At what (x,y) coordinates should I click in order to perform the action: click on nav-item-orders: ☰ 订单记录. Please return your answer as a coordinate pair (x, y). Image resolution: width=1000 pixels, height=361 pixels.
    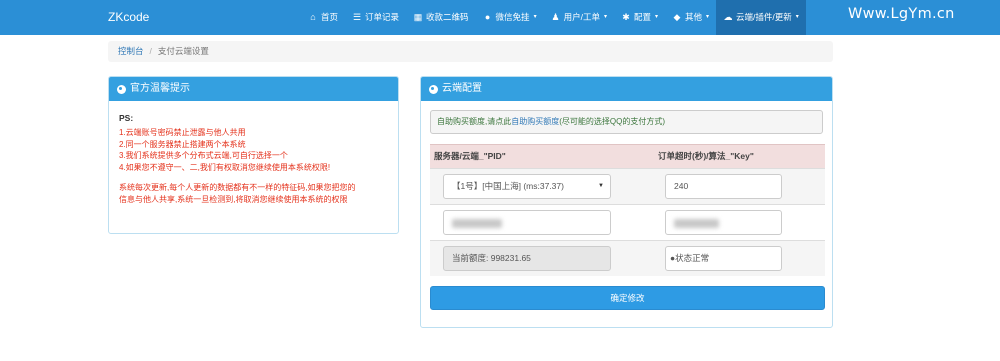
    Looking at the image, I should click on (375, 17).